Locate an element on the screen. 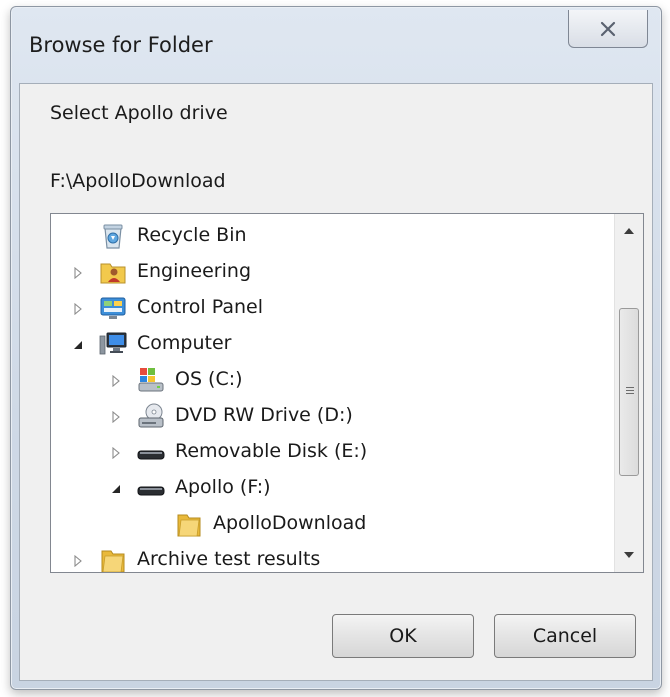 This screenshot has height=697, width=670. scroll-down-icon is located at coordinates (629, 555).